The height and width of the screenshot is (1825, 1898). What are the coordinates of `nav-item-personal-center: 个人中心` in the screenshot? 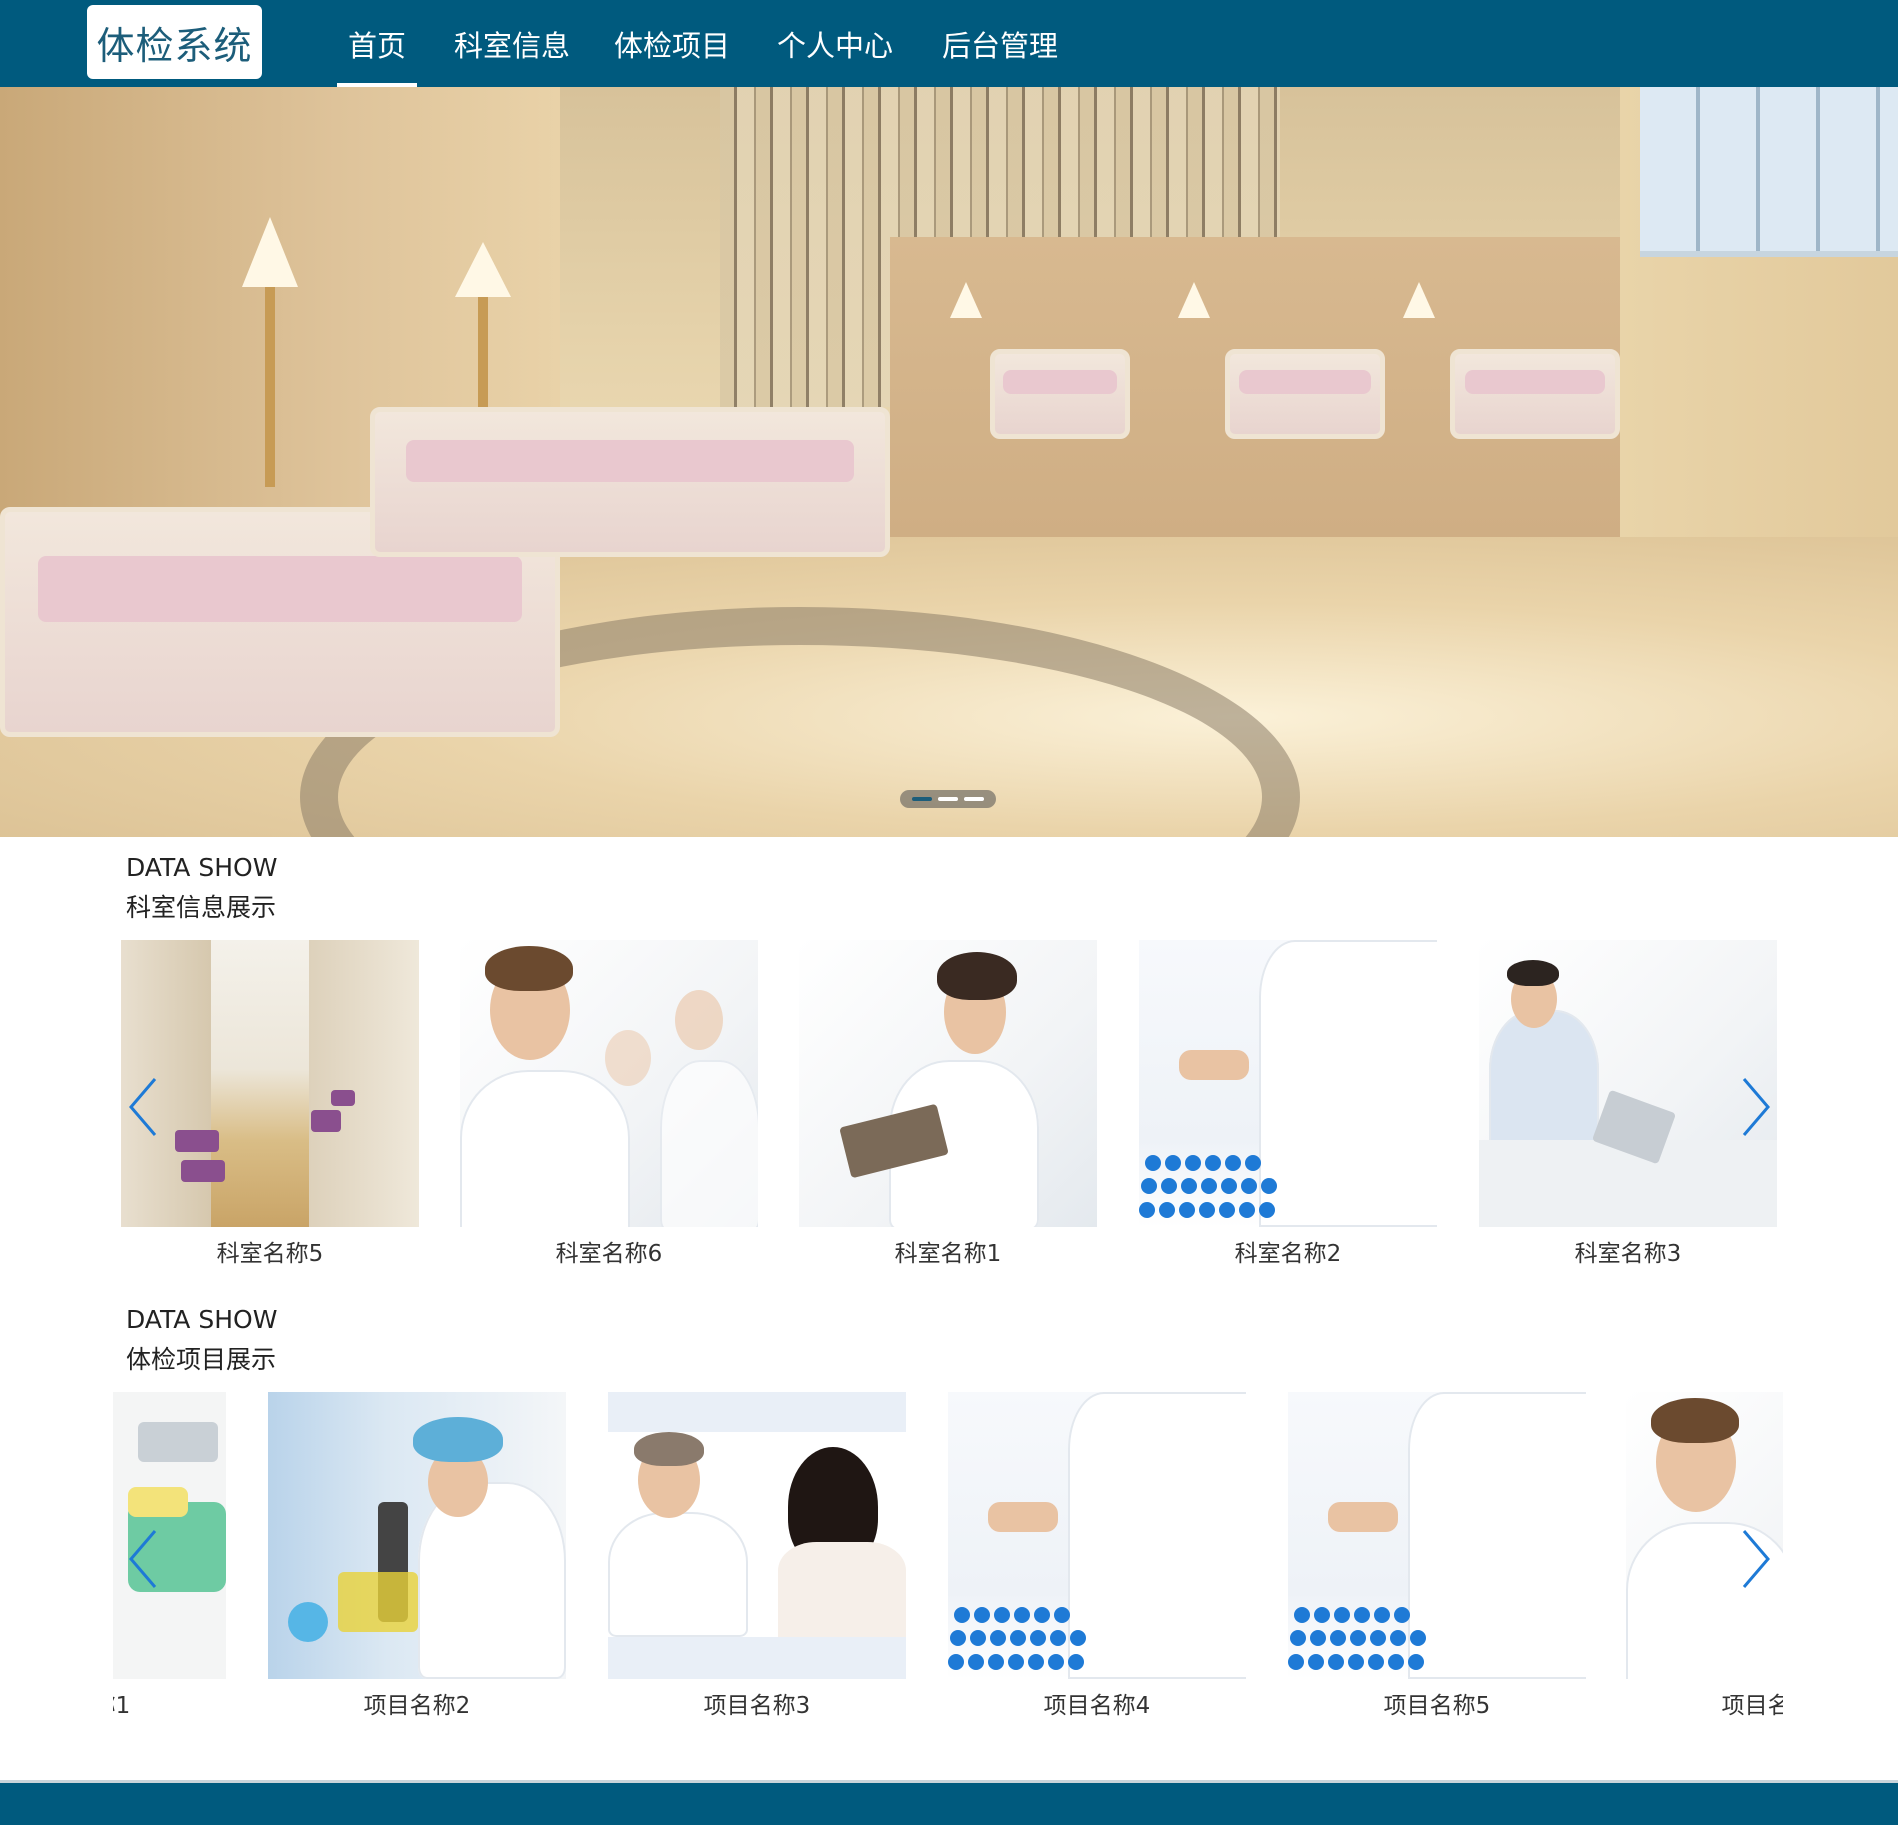 It's located at (835, 43).